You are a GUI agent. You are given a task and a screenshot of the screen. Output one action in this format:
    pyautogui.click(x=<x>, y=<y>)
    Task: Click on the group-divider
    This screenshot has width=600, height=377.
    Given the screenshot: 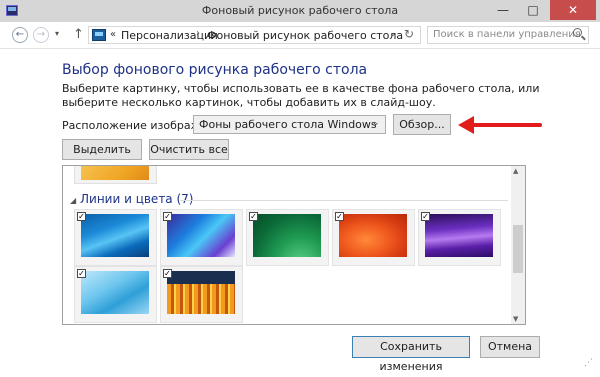 What is the action you would take?
    pyautogui.click(x=344, y=200)
    